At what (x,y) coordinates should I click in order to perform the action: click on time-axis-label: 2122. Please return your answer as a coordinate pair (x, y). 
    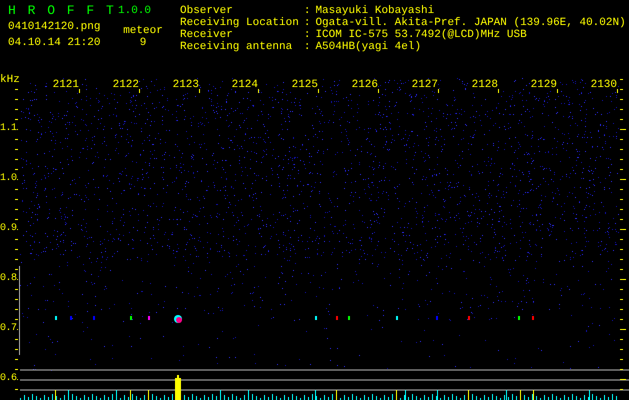
    Looking at the image, I should click on (125, 85).